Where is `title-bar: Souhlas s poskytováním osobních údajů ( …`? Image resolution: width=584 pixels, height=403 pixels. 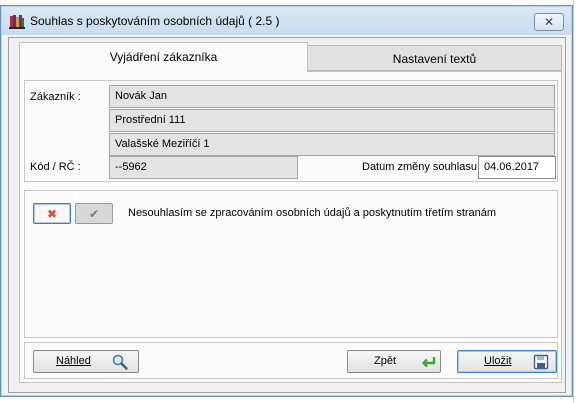
title-bar: Souhlas s poskytováním osobních údajů ( … is located at coordinates (286, 21).